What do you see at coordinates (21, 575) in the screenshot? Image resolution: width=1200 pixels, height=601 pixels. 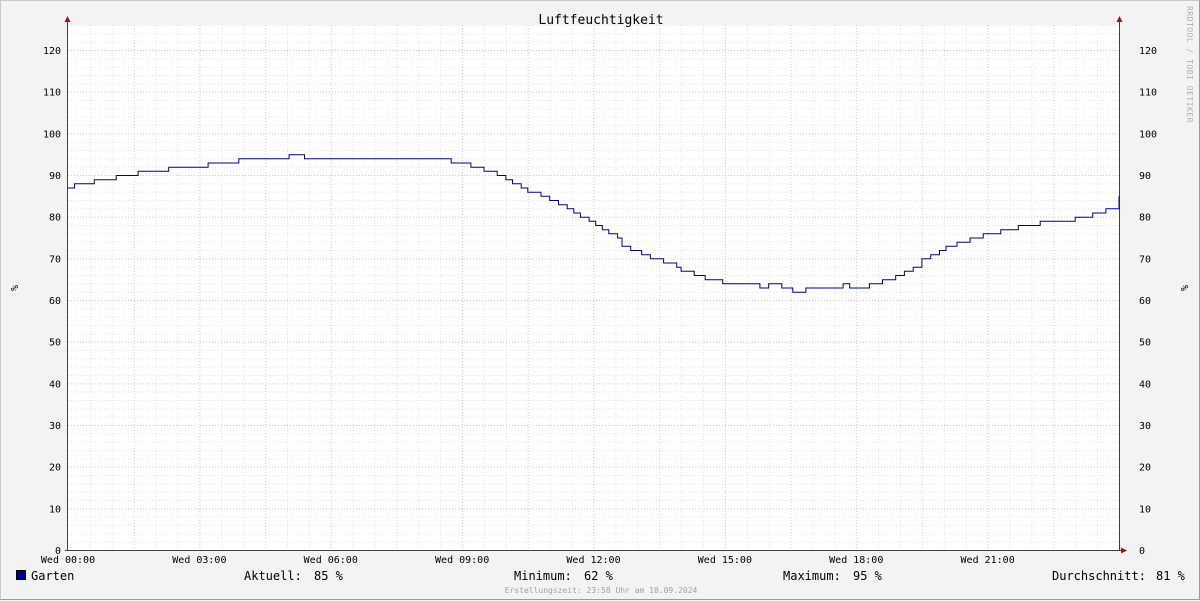 I see `series-swatch` at bounding box center [21, 575].